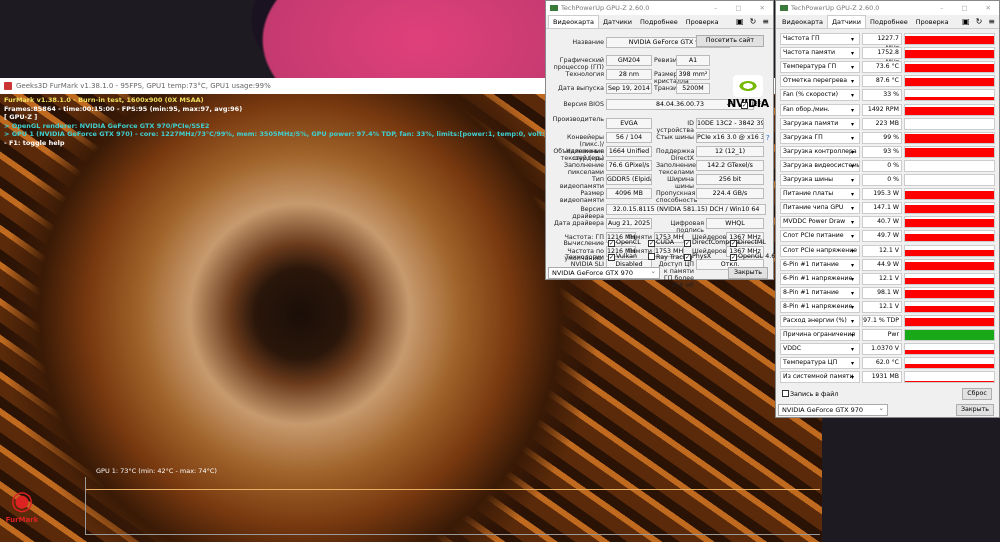 The height and width of the screenshot is (542, 1000). Describe the element at coordinates (820, 292) in the screenshot. I see `sensor-name: 8-Pin #1 питание ▾` at that location.